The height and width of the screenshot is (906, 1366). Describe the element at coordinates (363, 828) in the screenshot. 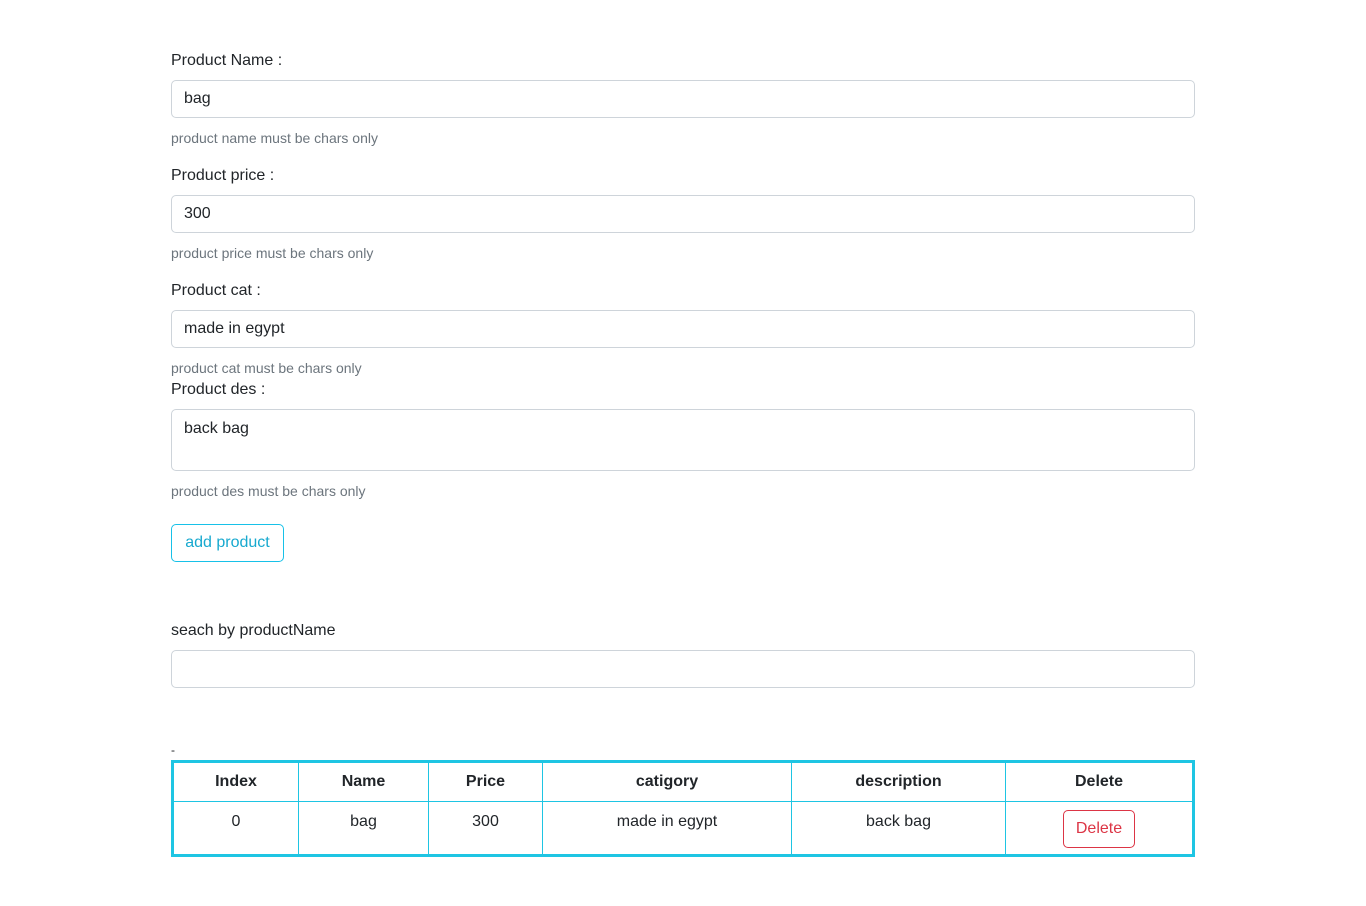

I see `cell-name: bag` at that location.